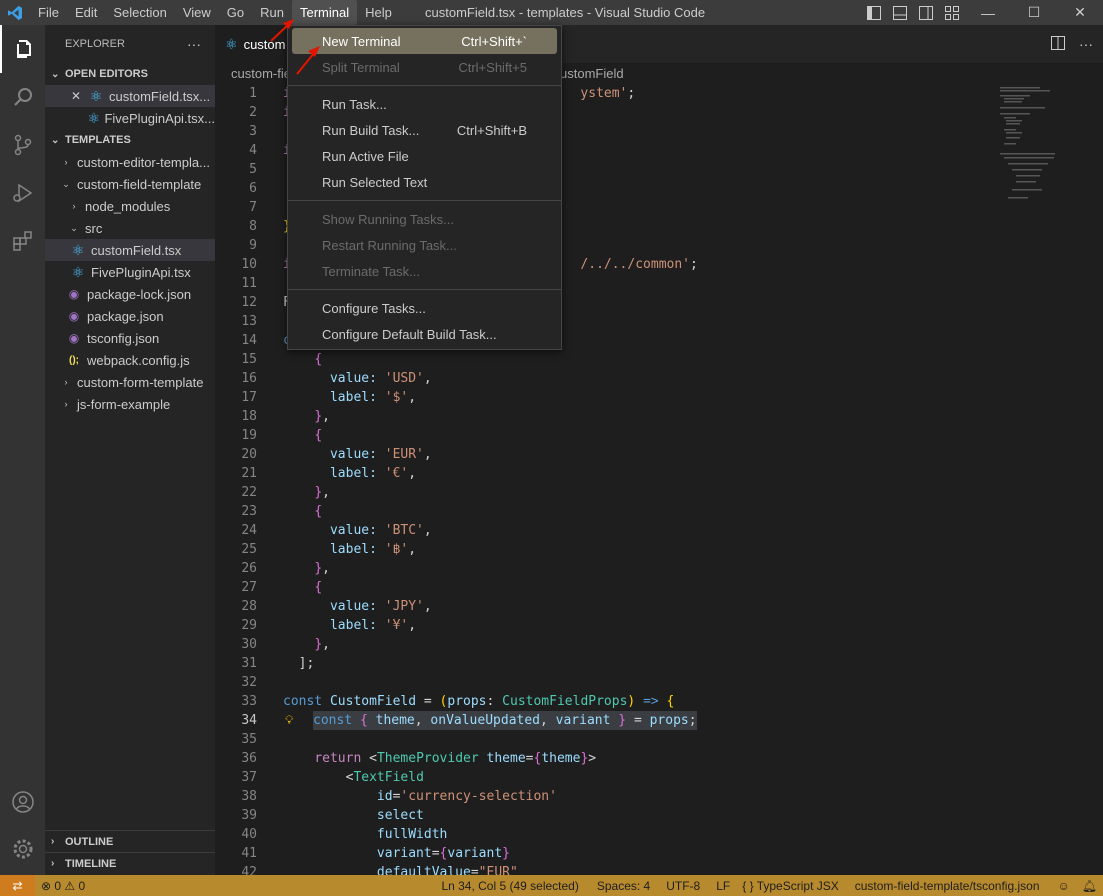 This screenshot has height=896, width=1103. What do you see at coordinates (947, 886) in the screenshot?
I see `tsconfig-indicator: custom-field-template/tsconfig.json` at bounding box center [947, 886].